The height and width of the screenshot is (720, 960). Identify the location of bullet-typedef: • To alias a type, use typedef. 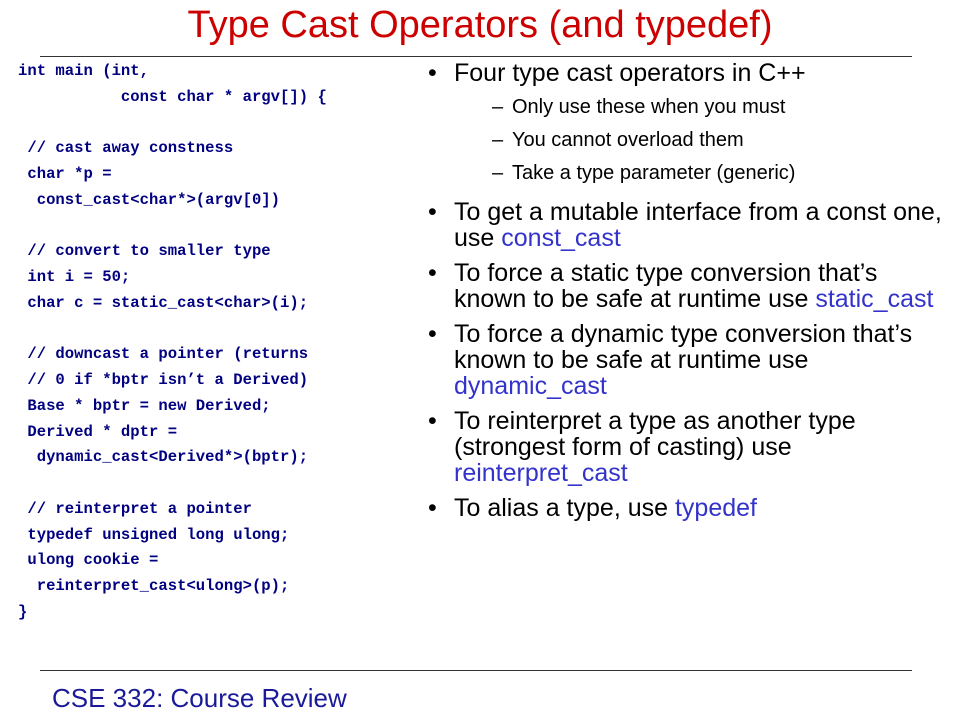
(687, 508).